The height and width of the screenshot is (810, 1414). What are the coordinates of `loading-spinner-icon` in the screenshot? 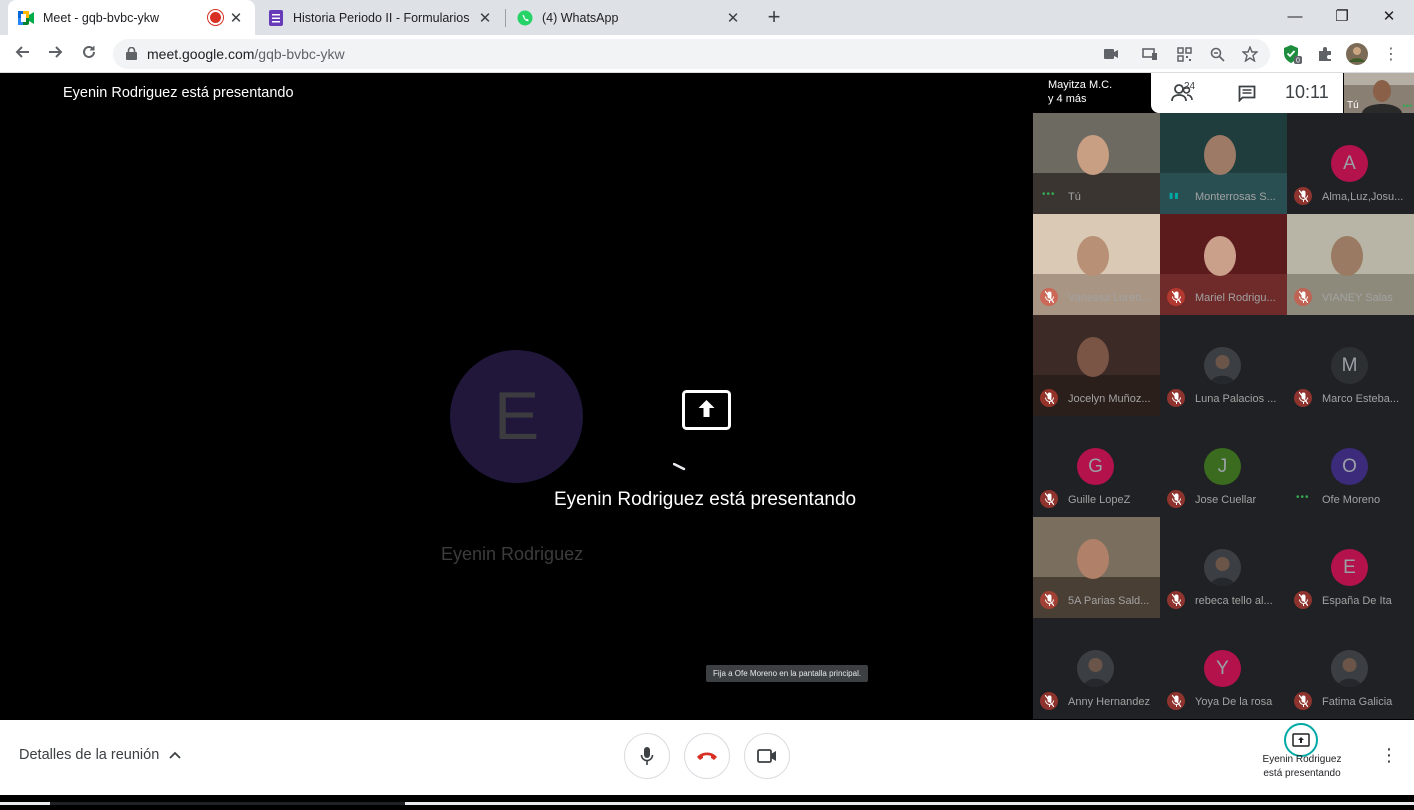 It's located at (679, 464).